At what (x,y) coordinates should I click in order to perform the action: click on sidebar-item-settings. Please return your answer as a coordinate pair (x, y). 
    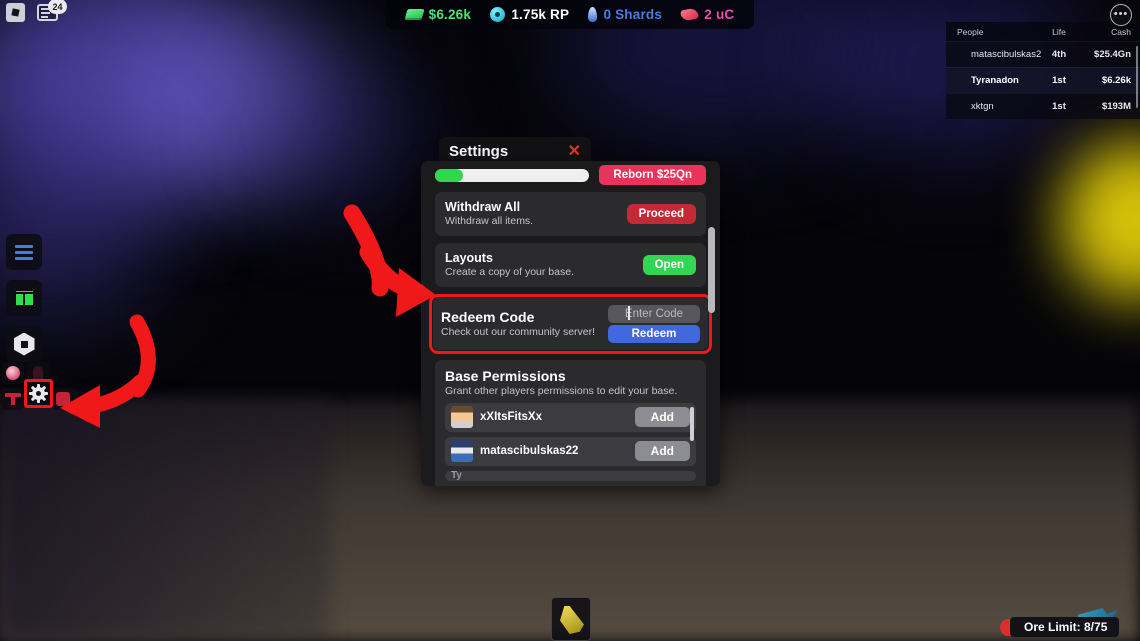
    Looking at the image, I should click on (38, 393).